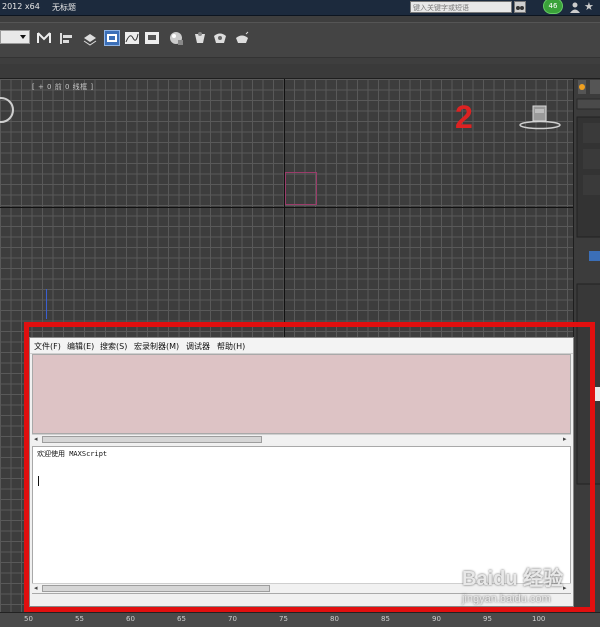  Describe the element at coordinates (44, 38) in the screenshot. I see `mirror-tool-icon` at that location.